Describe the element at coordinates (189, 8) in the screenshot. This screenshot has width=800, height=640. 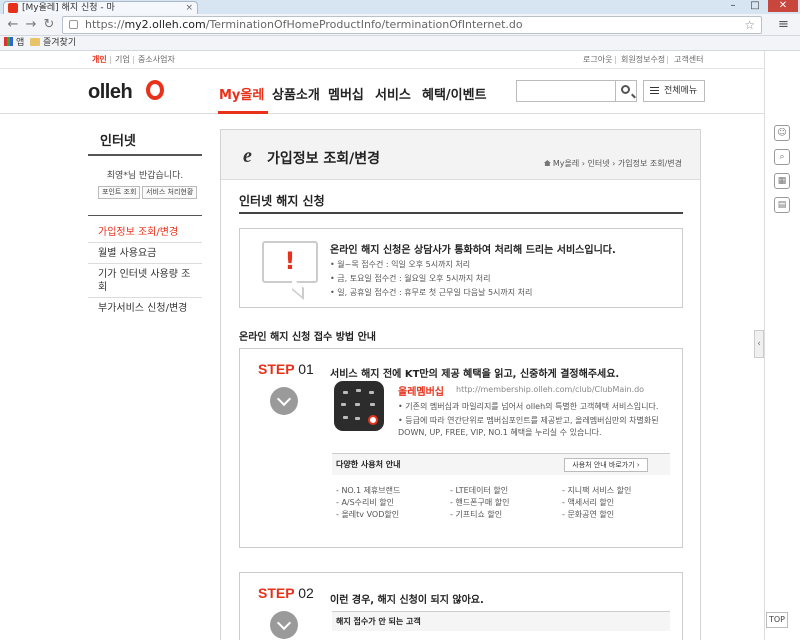
I see `close-icon: ×` at that location.